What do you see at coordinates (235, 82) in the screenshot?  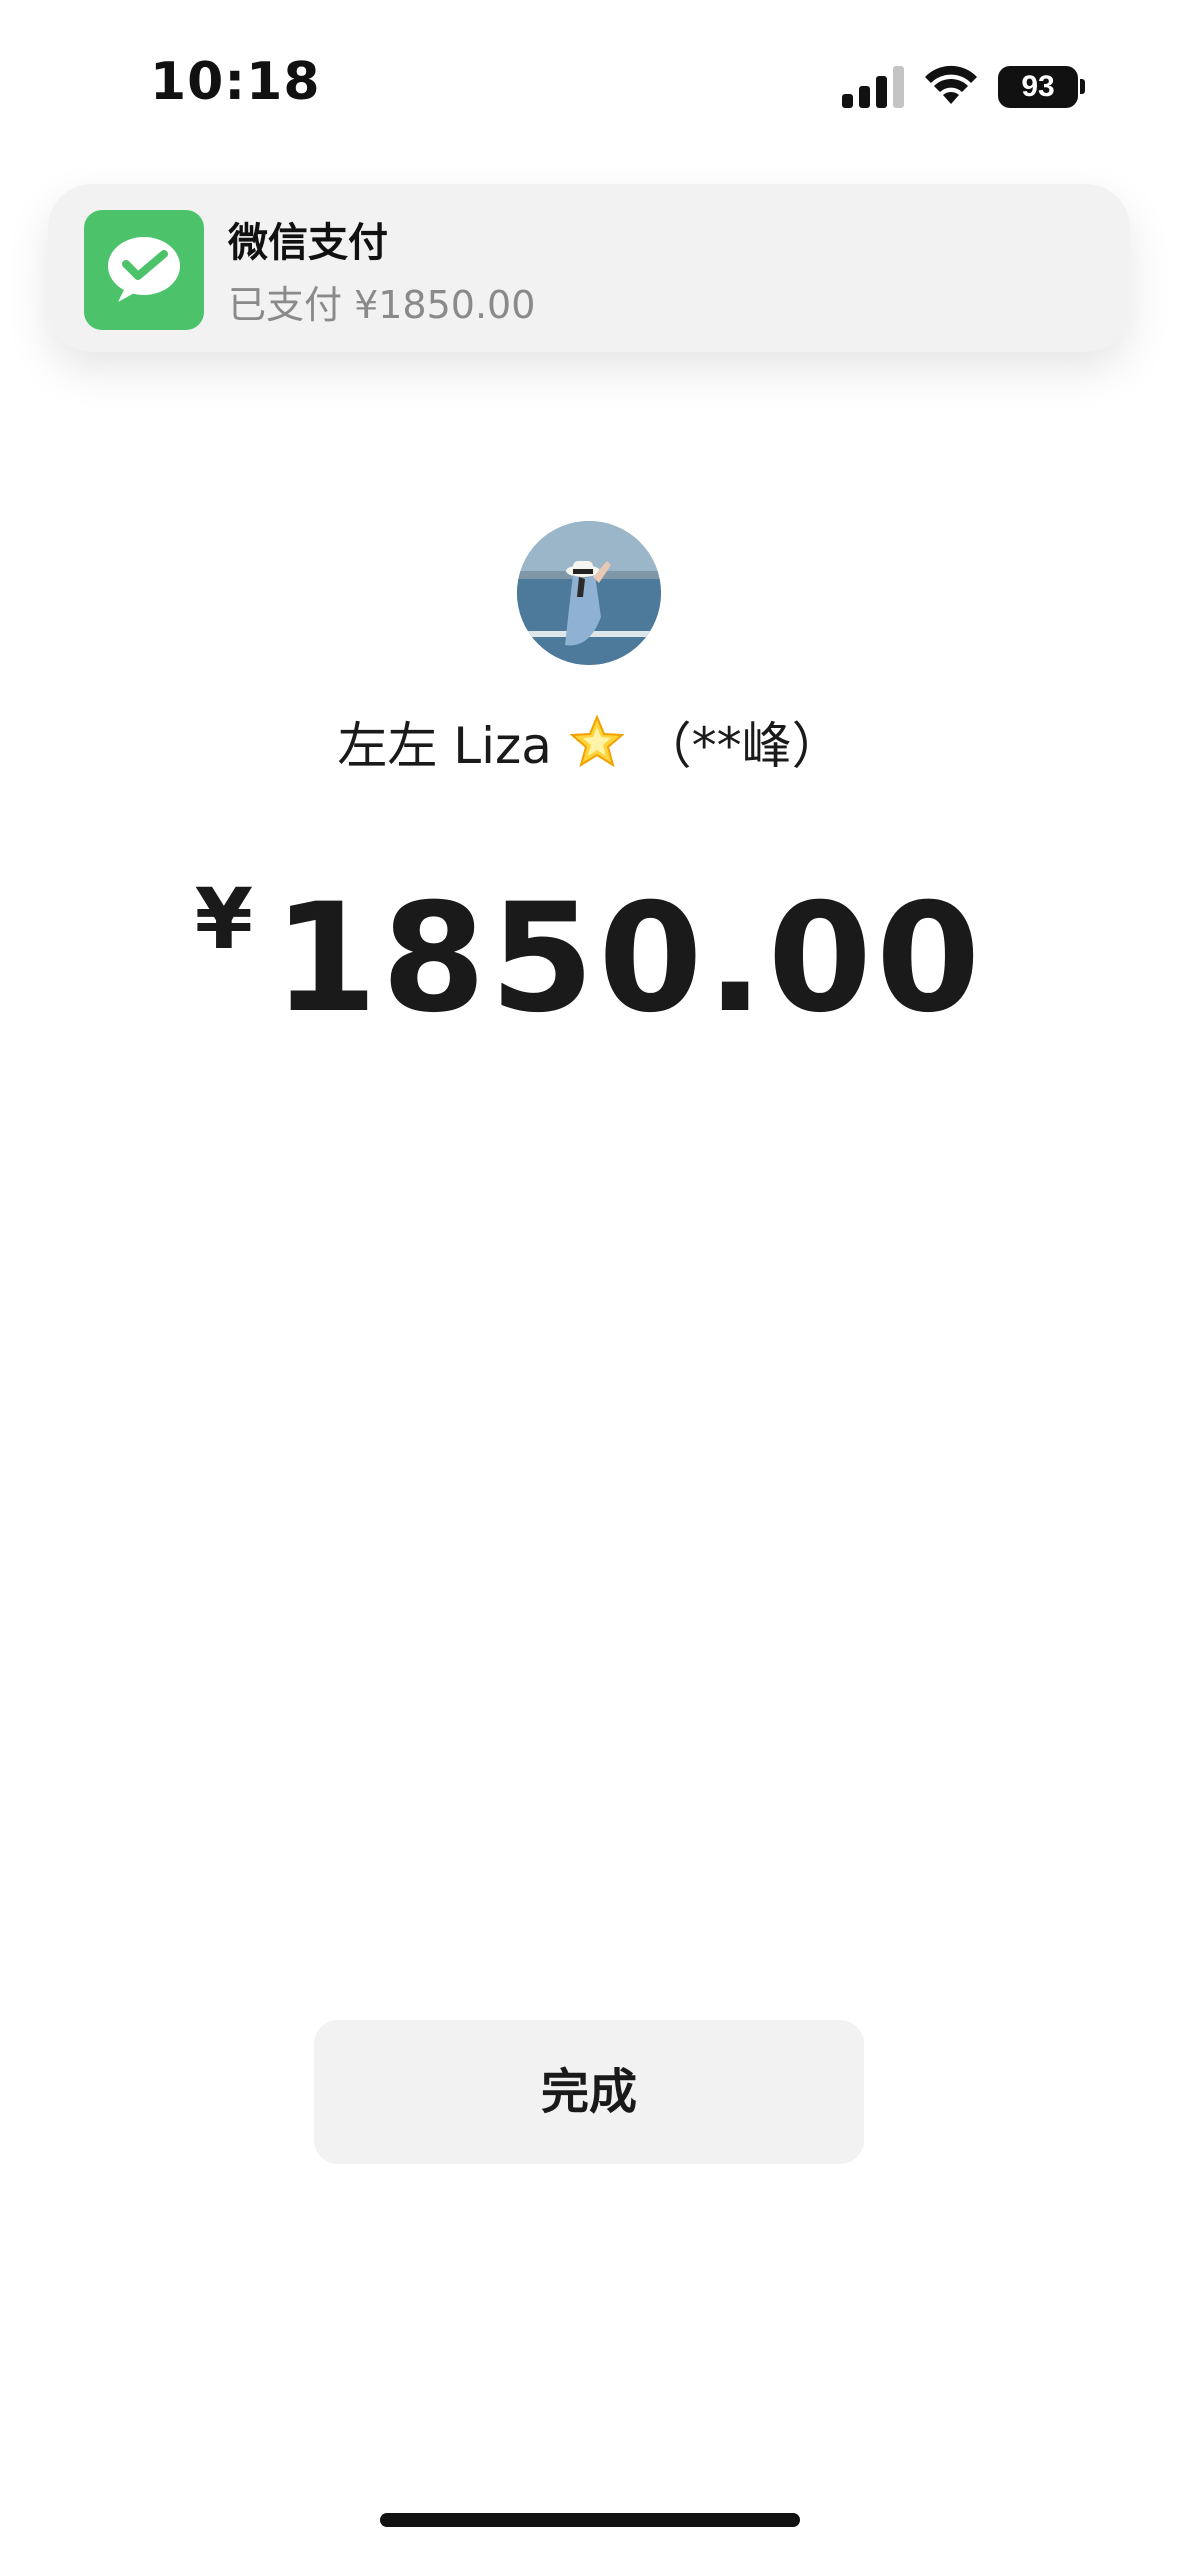 I see `status-time: 10:18` at bounding box center [235, 82].